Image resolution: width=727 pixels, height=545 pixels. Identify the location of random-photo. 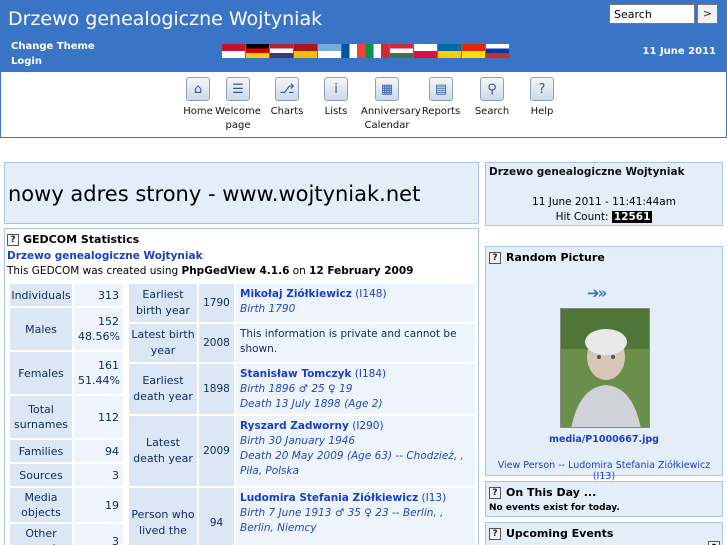
(605, 368).